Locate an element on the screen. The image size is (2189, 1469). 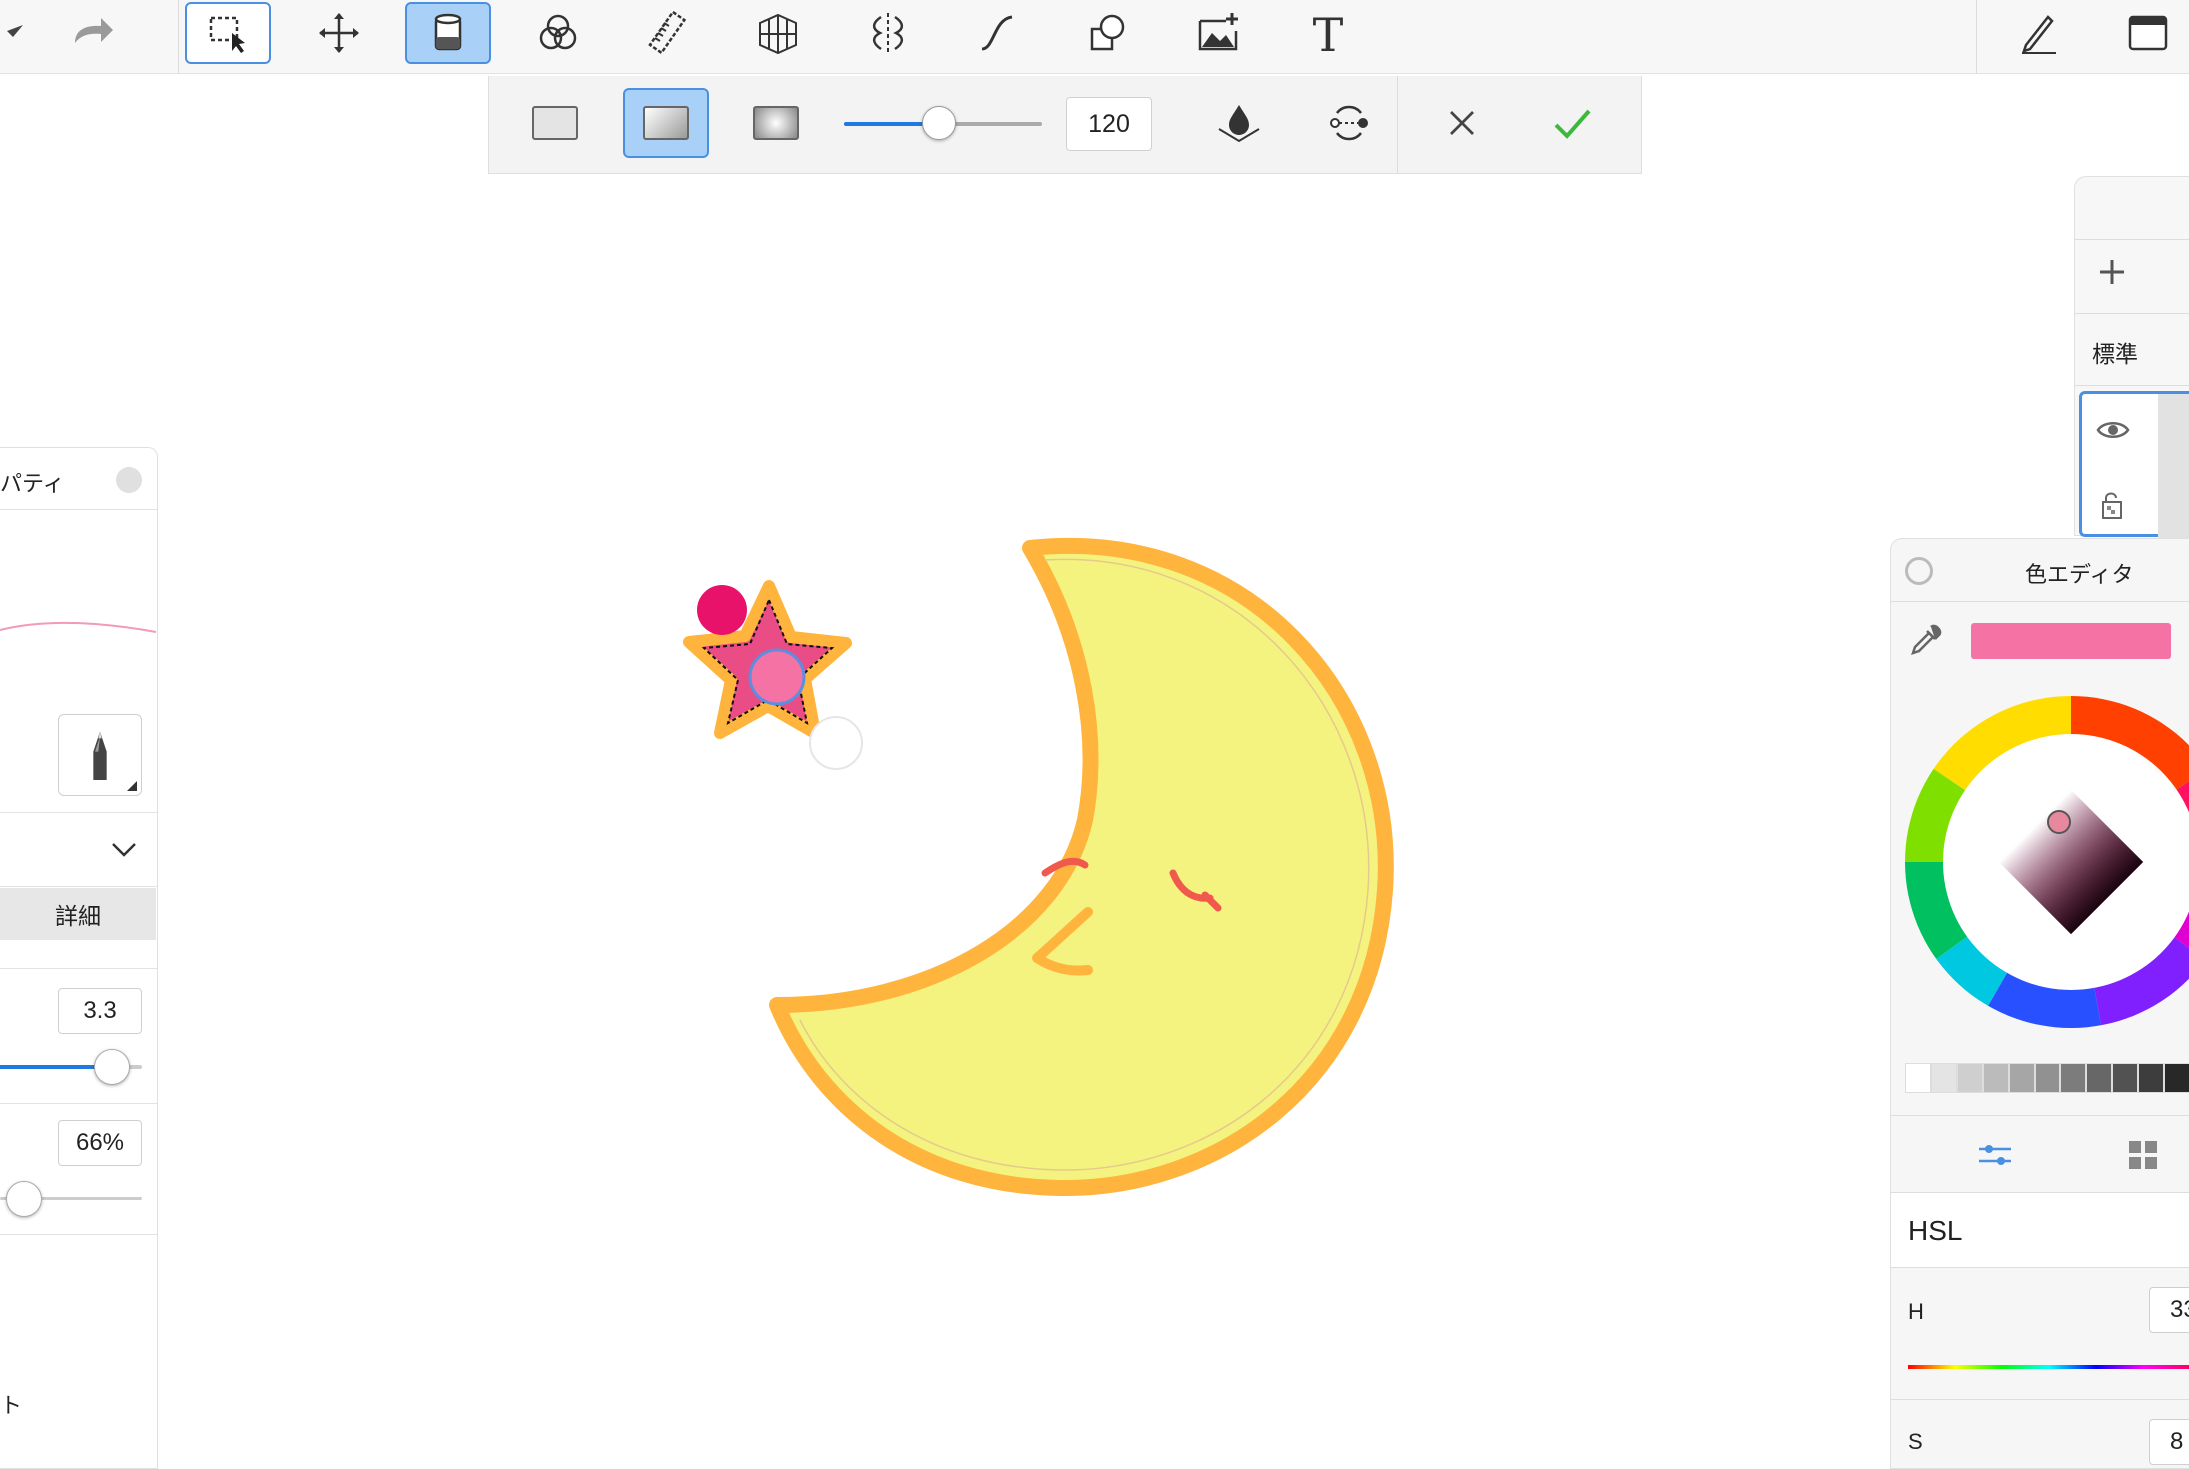
brush-opacity-field: 66% is located at coordinates (100, 1143).